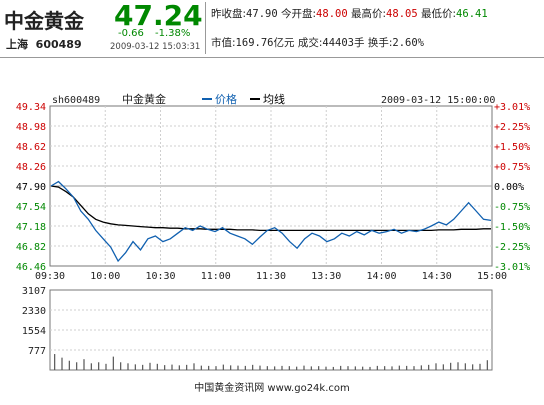 The image size is (544, 405). I want to click on price-tick-label: 48.26, so click(31, 167).